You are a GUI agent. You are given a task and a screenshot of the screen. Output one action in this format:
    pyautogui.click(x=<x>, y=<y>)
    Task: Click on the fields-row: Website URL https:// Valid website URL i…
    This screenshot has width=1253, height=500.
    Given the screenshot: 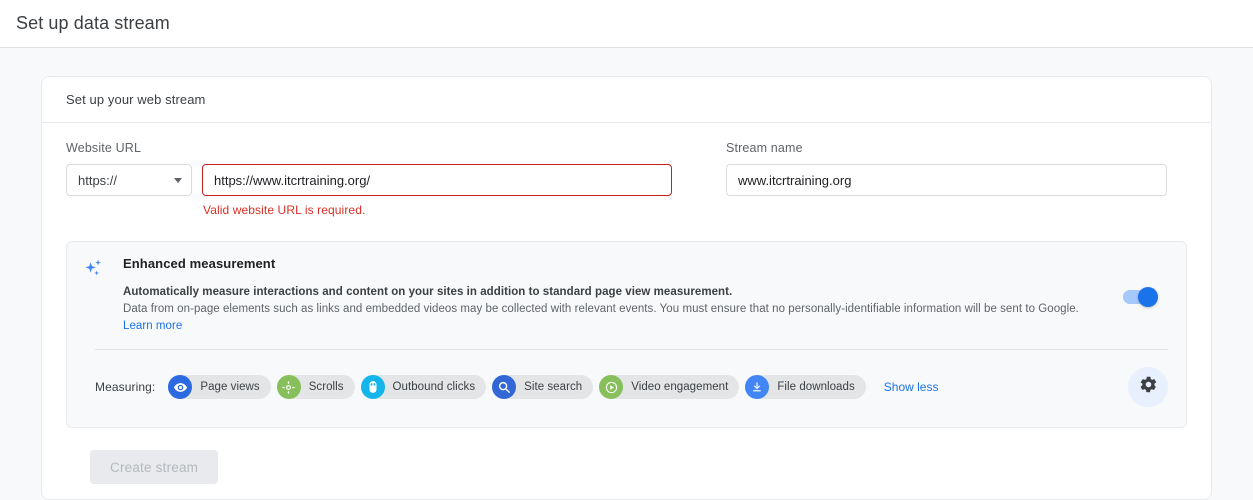 What is the action you would take?
    pyautogui.click(x=626, y=179)
    